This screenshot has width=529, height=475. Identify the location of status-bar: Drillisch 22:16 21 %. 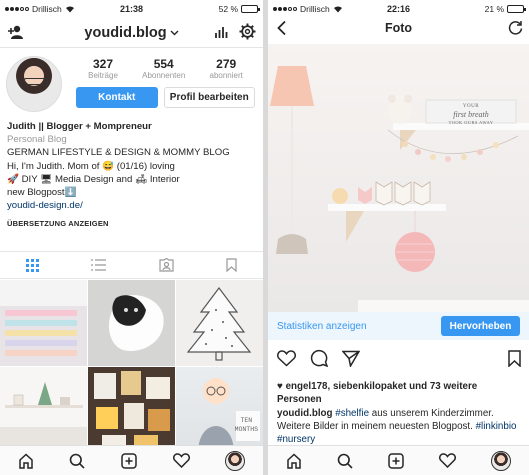
(398, 9).